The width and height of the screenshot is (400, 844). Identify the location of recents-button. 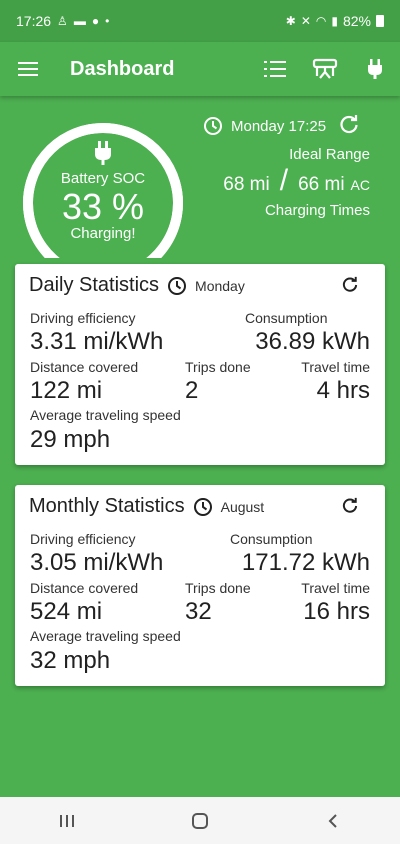
(67, 821).